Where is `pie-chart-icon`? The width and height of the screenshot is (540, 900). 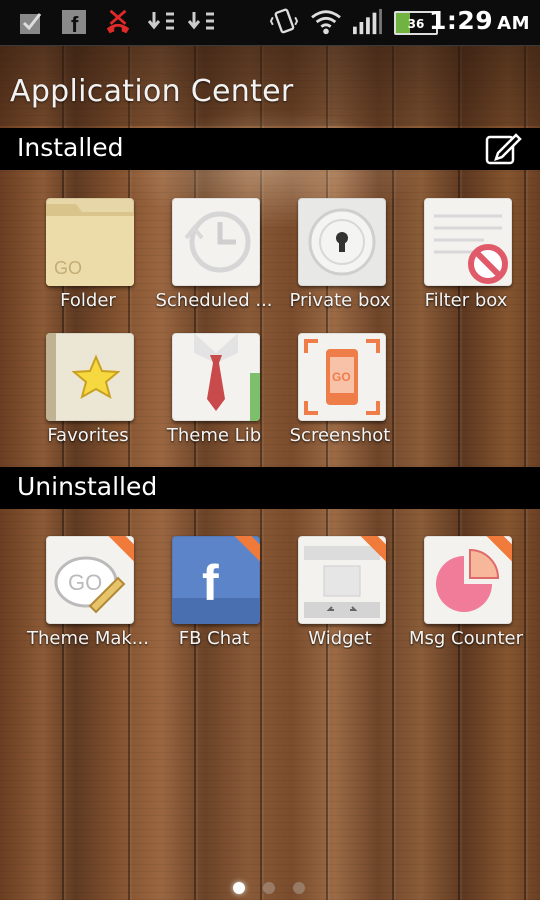
pie-chart-icon is located at coordinates (468, 580).